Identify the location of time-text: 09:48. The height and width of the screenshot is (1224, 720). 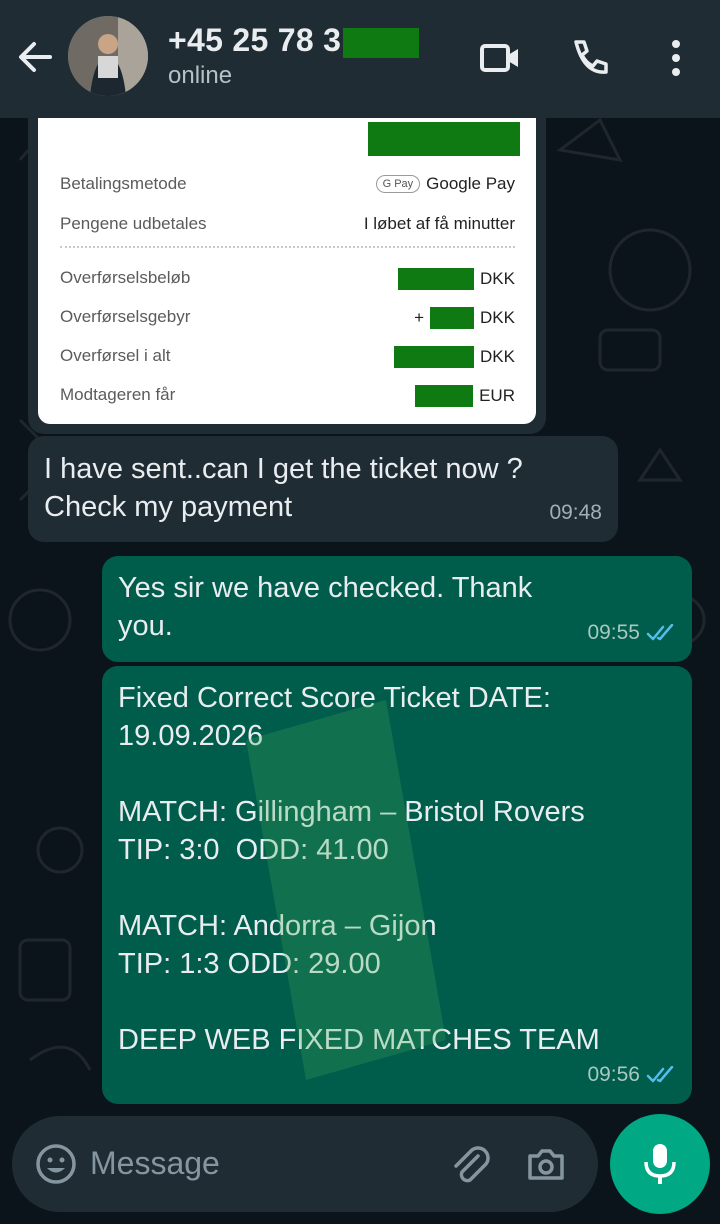
(575, 512).